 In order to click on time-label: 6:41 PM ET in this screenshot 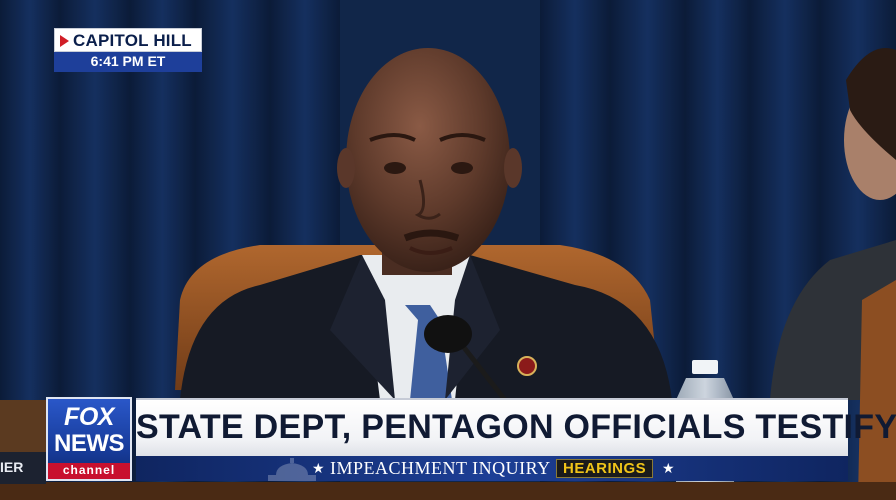, I will do `click(128, 61)`.